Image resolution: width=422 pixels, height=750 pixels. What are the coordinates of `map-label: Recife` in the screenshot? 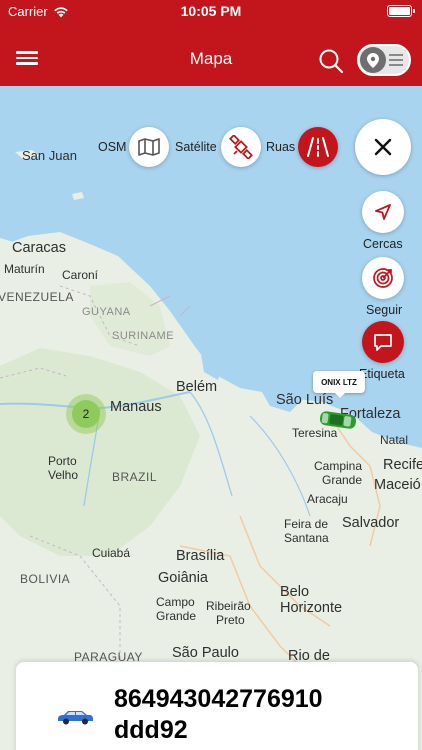 It's located at (402, 465).